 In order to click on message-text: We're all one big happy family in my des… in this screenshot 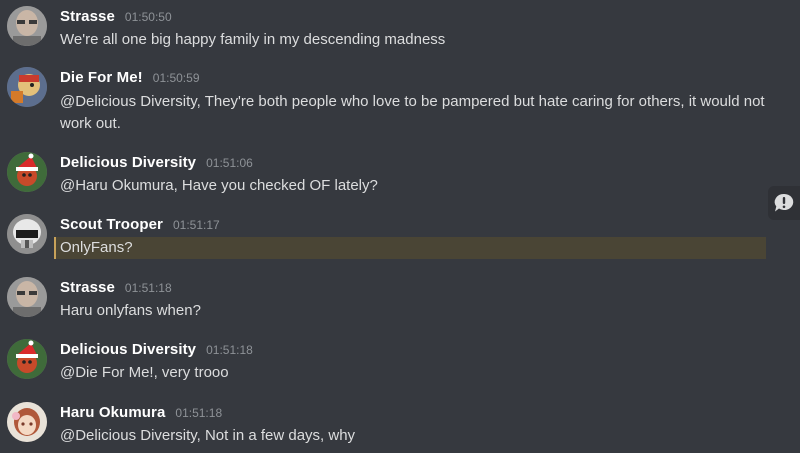, I will do `click(253, 39)`.